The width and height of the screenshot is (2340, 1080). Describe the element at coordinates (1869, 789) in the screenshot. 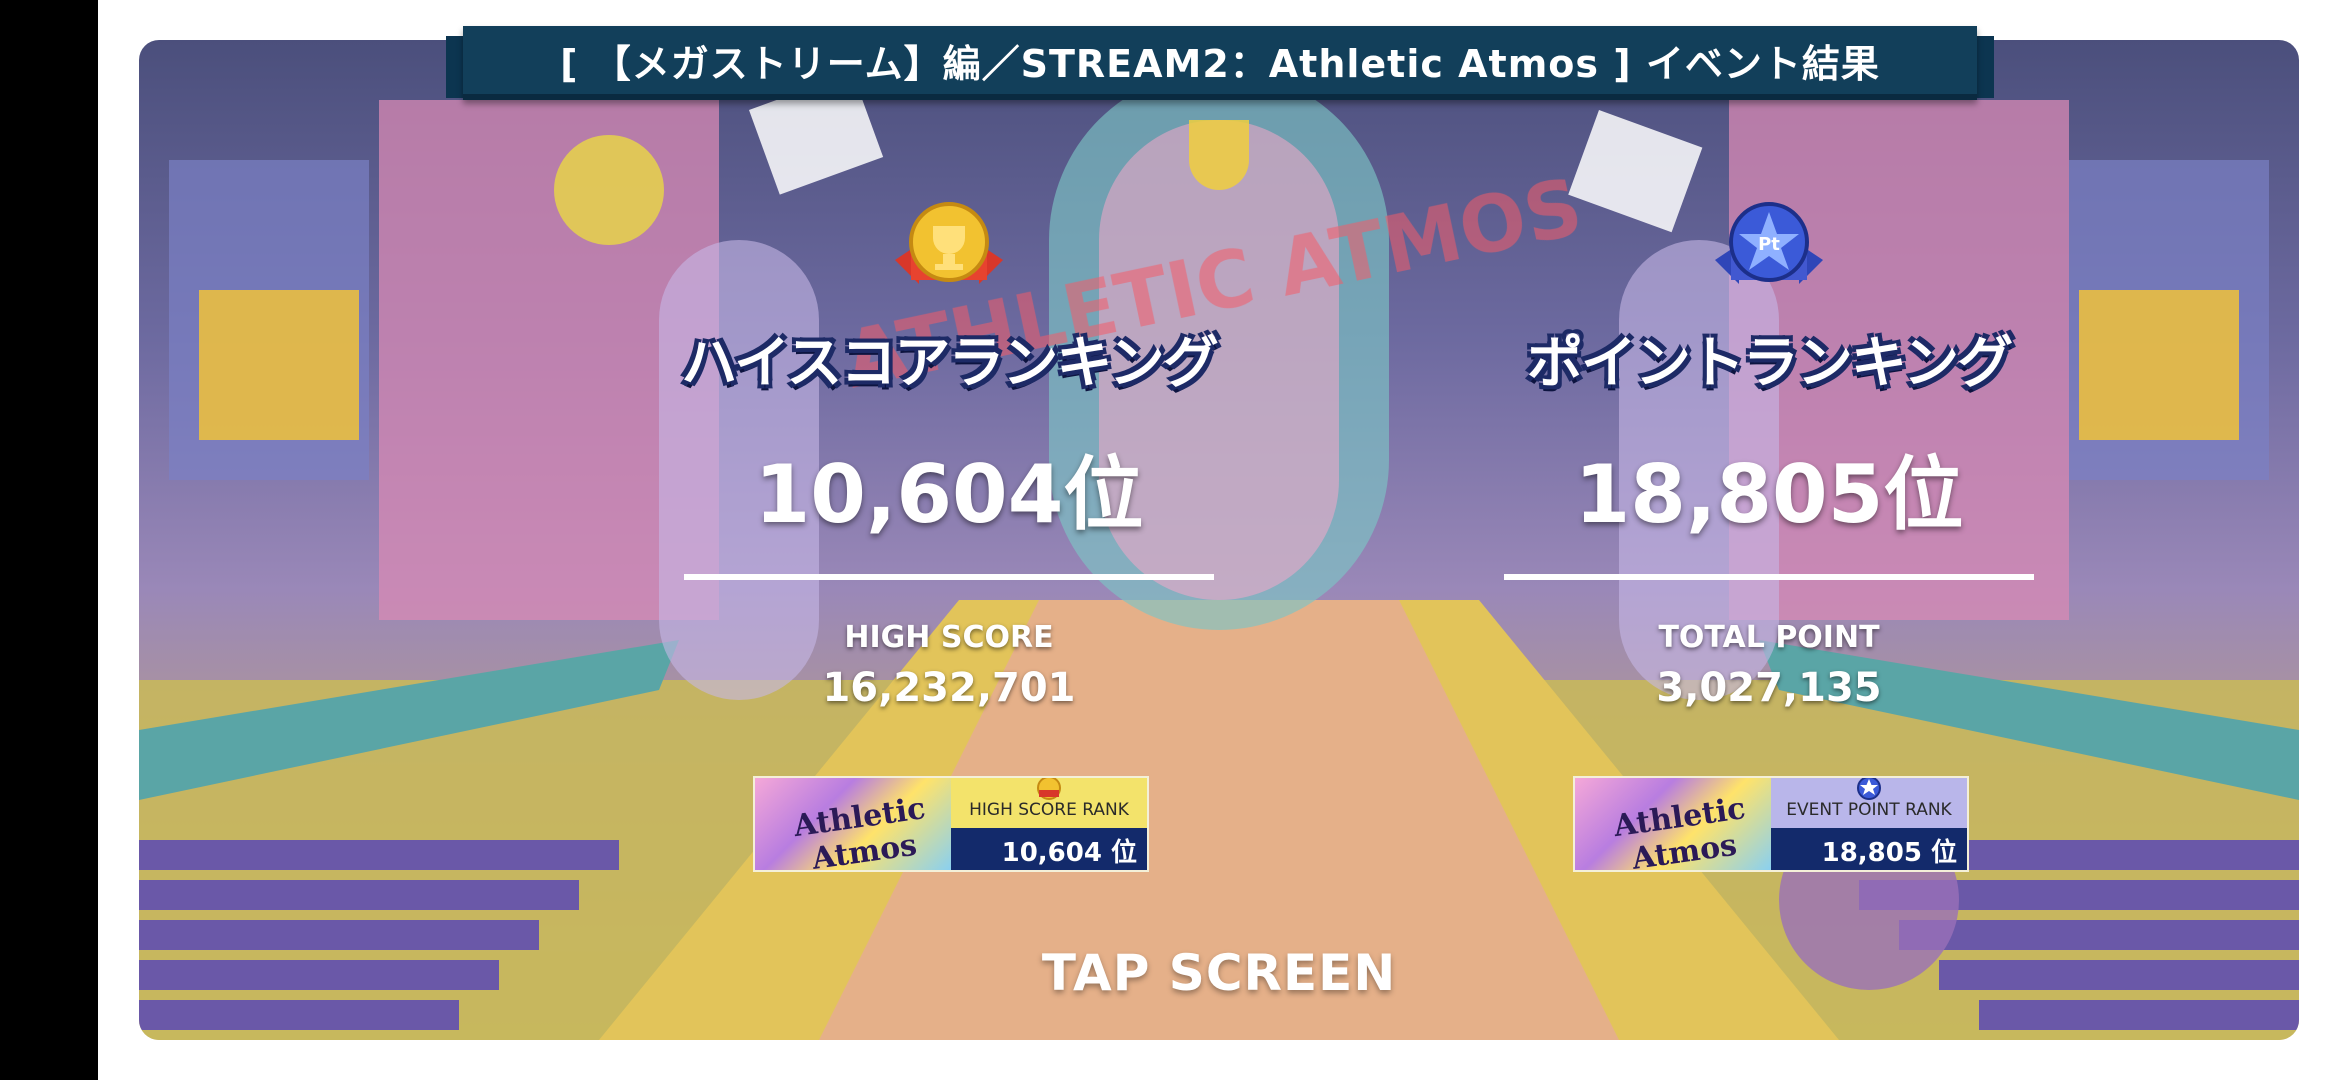

I see `pt-star-icon` at that location.